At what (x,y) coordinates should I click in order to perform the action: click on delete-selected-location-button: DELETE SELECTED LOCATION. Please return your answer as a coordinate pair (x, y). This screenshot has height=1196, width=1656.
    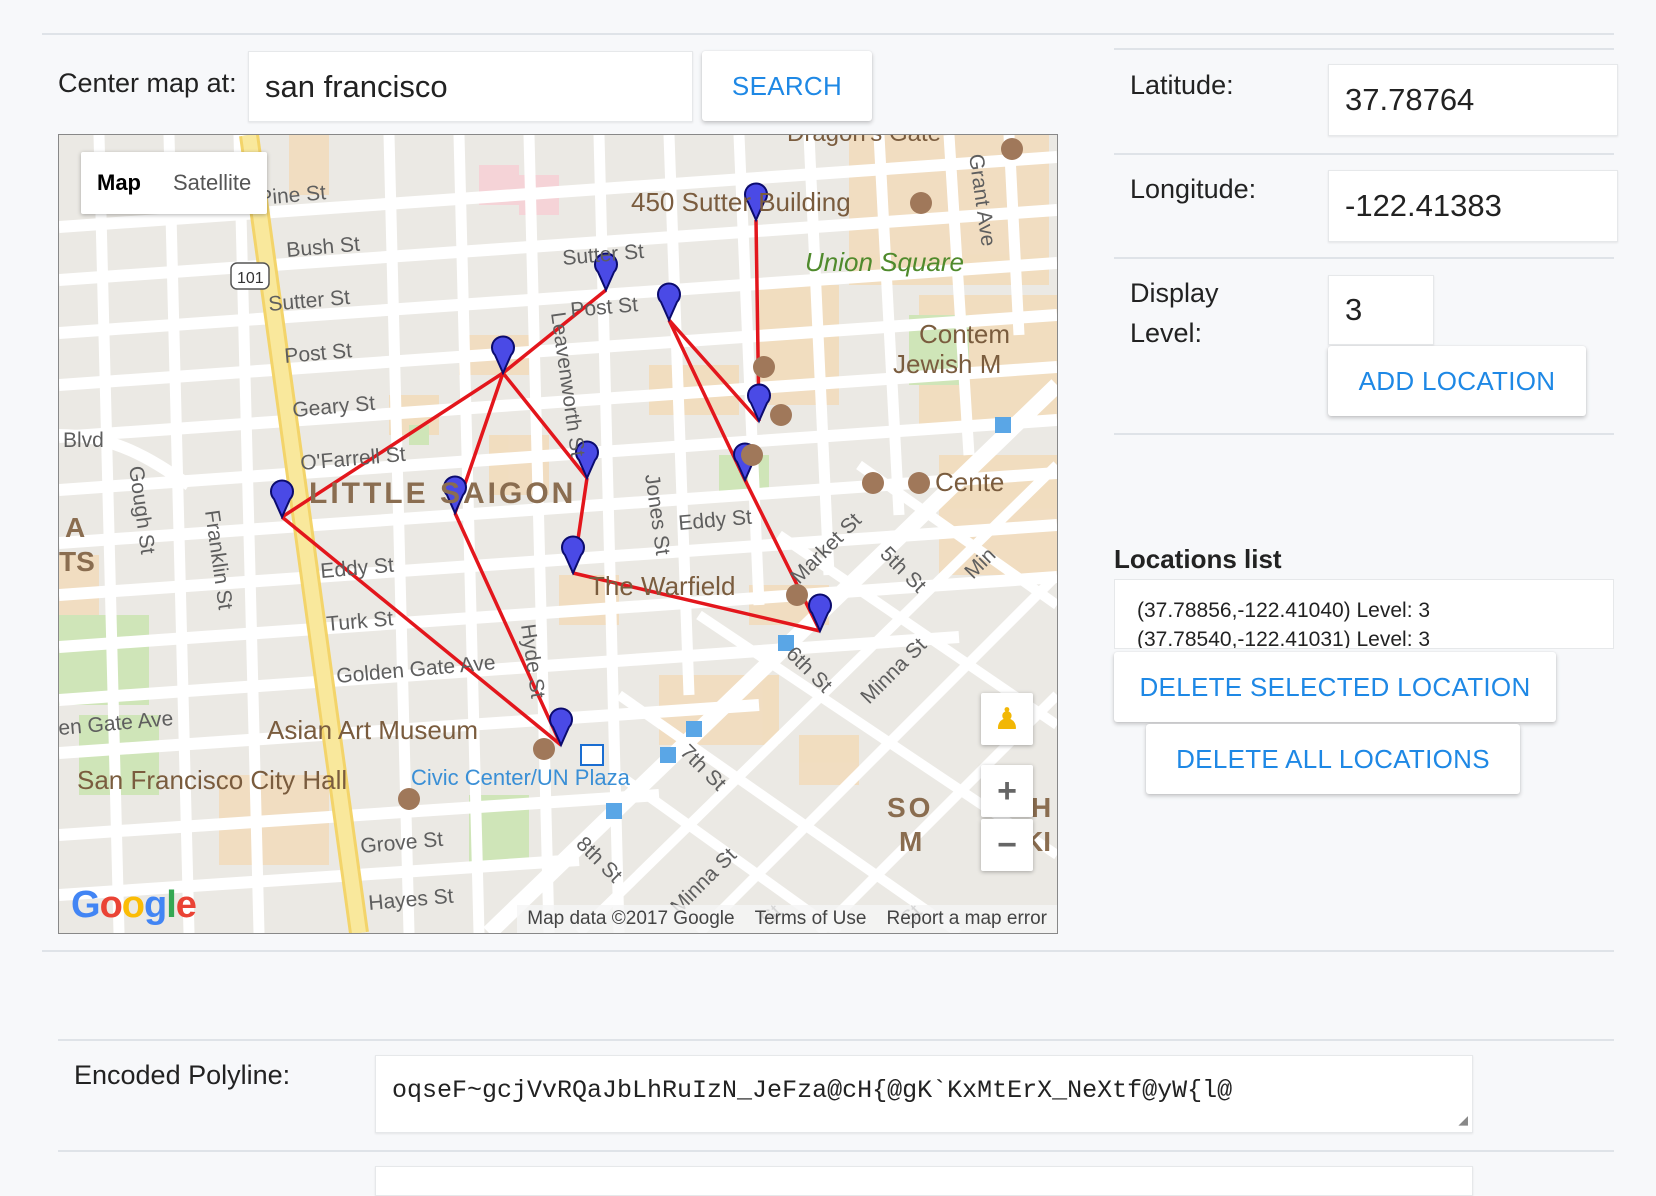
    Looking at the image, I should click on (1335, 687).